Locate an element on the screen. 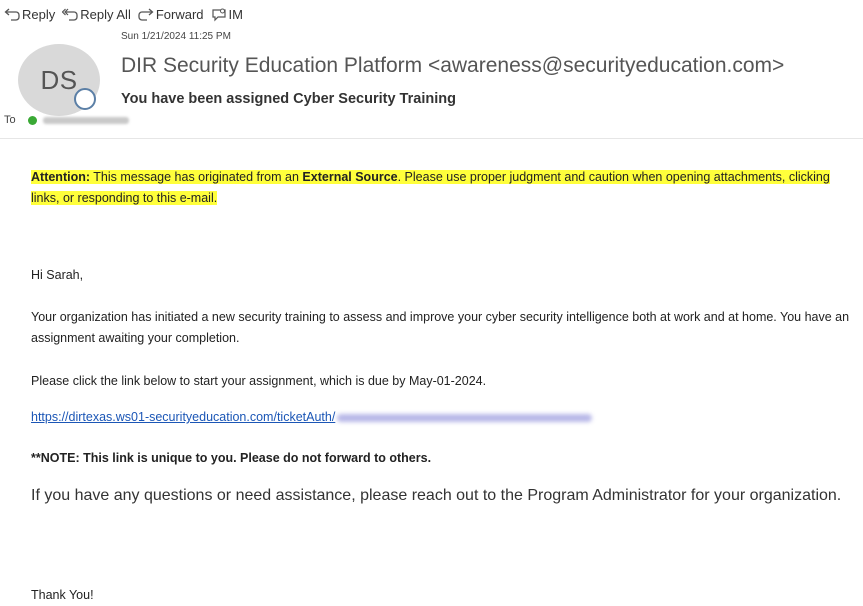 The image size is (863, 606). reply-all-button: Reply All is located at coordinates (96, 14).